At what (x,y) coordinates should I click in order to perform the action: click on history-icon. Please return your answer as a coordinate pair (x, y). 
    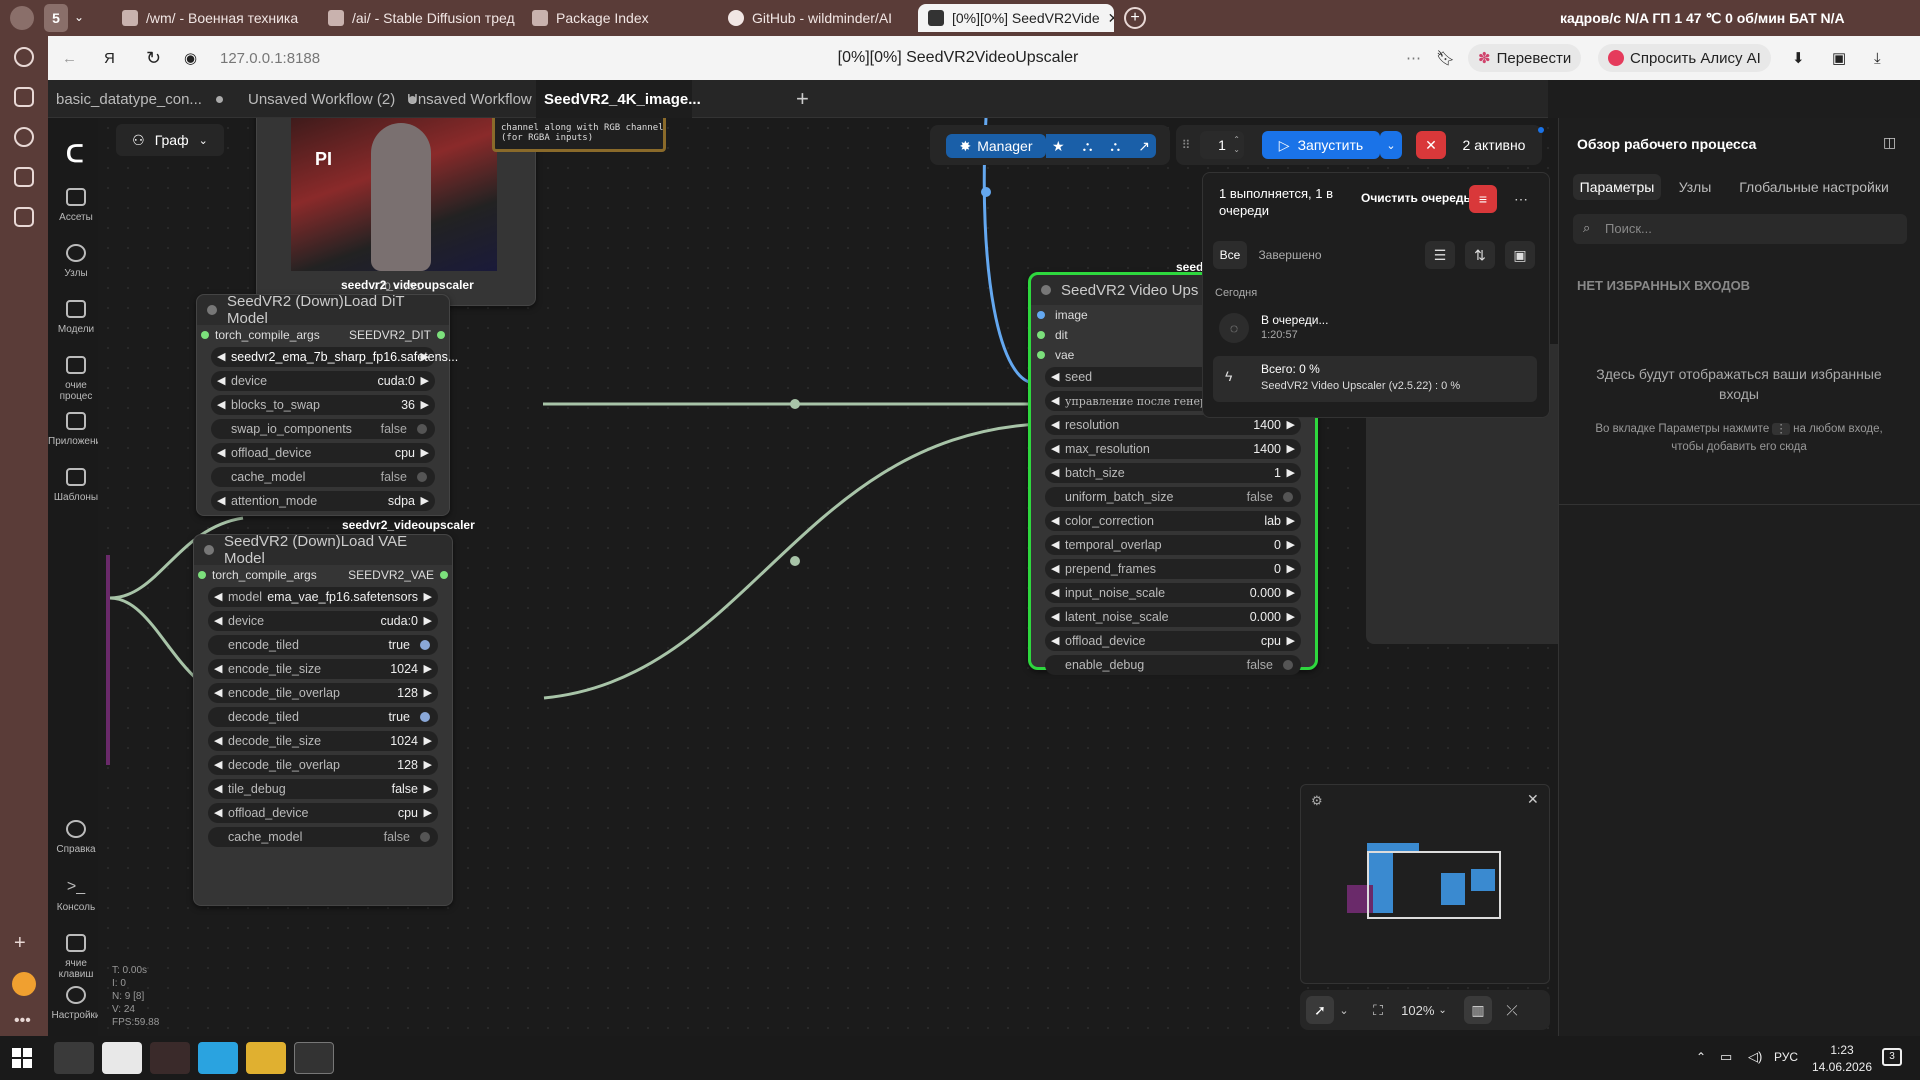
    Looking at the image, I should click on (24, 57).